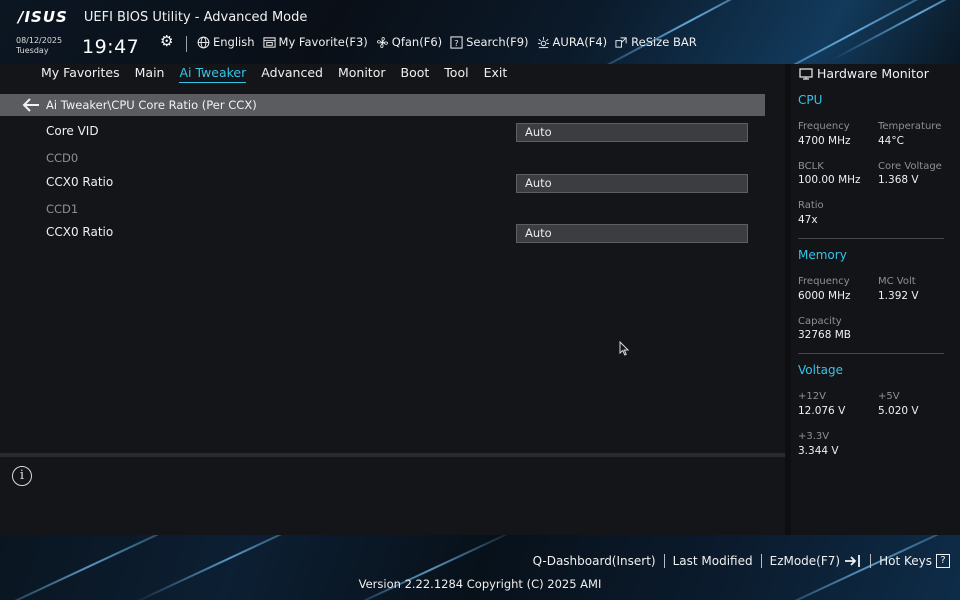 This screenshot has height=600, width=960. What do you see at coordinates (269, 42) in the screenshot?
I see `favorite-icon` at bounding box center [269, 42].